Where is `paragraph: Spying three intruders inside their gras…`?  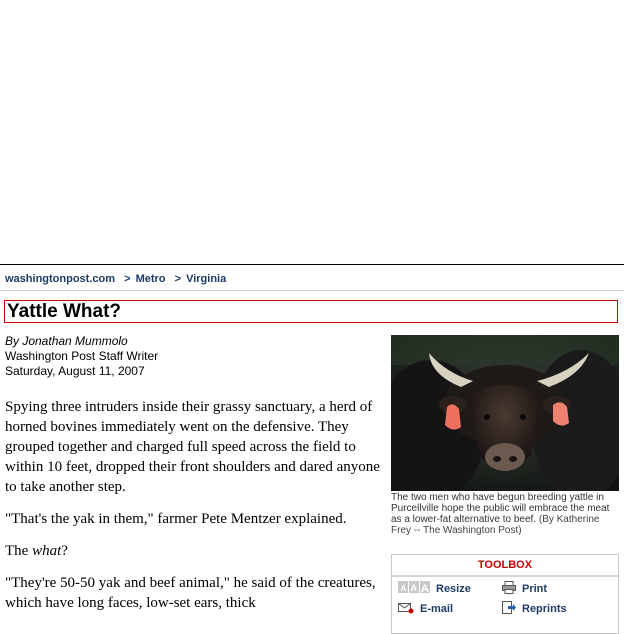
paragraph: Spying three intruders inside their gras… is located at coordinates (192, 447).